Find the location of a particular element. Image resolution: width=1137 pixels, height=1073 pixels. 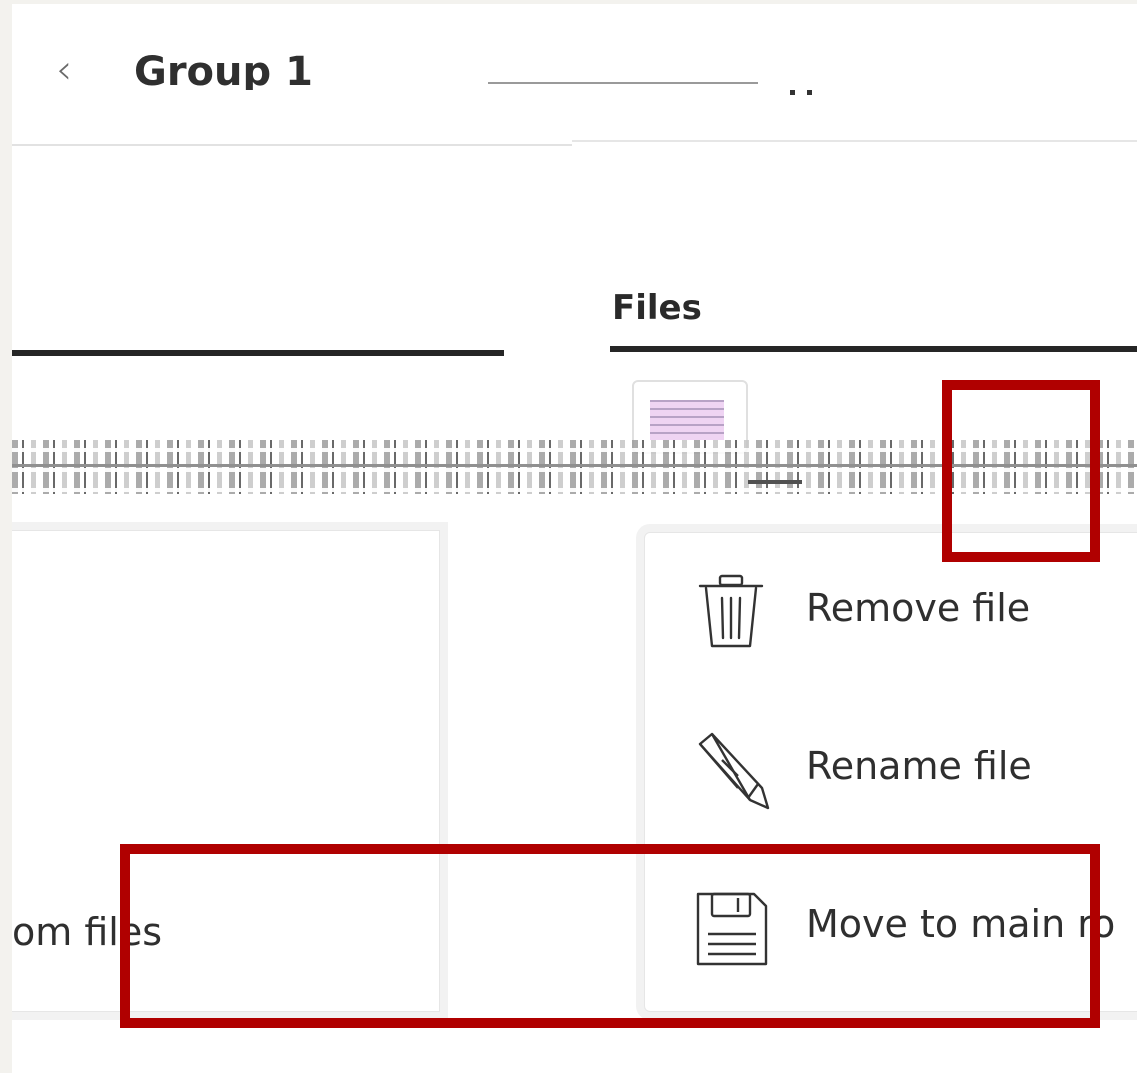

tab-files-underline is located at coordinates (873, 349).